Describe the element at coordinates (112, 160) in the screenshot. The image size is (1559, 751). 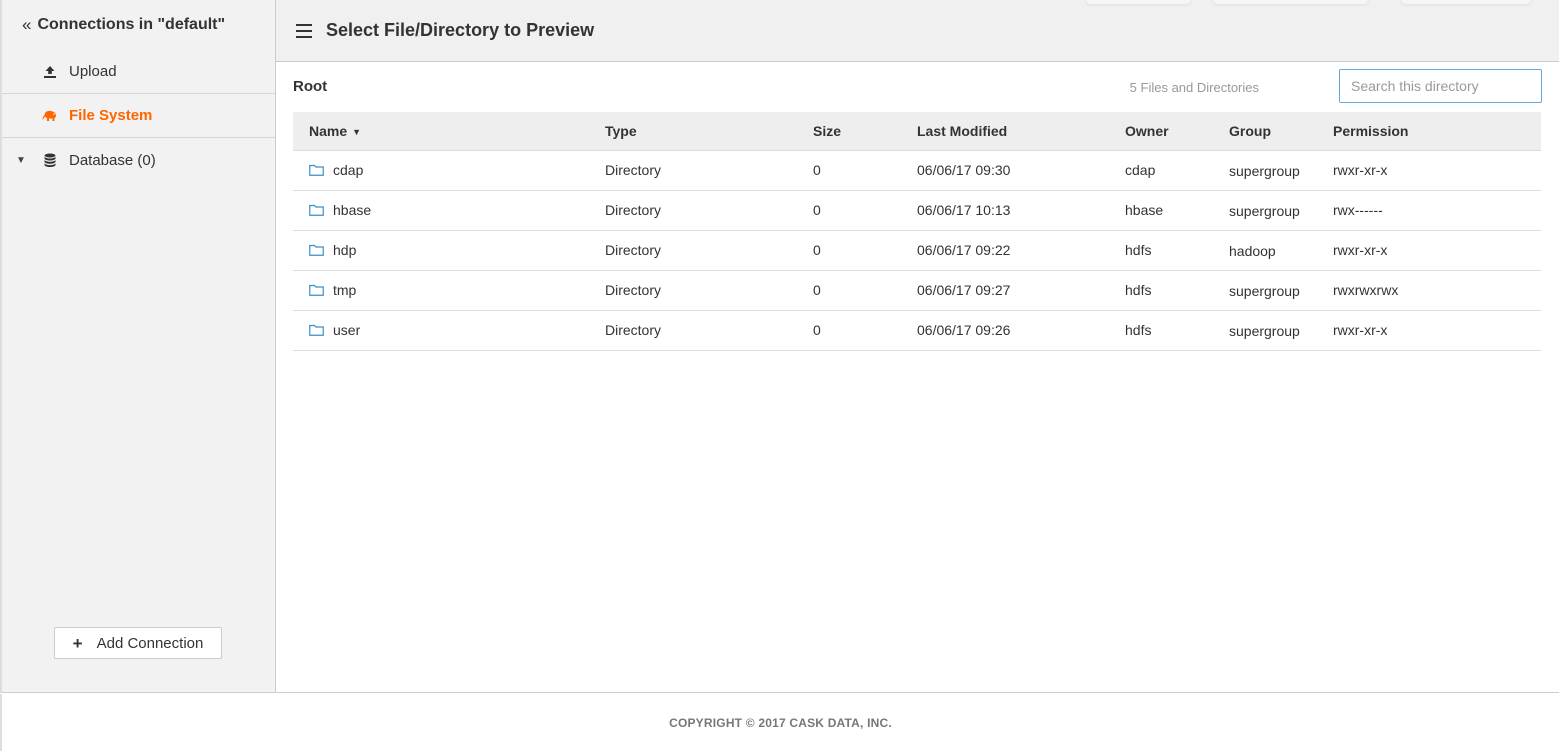
I see `sidebar-item-label: Database (0)` at that location.